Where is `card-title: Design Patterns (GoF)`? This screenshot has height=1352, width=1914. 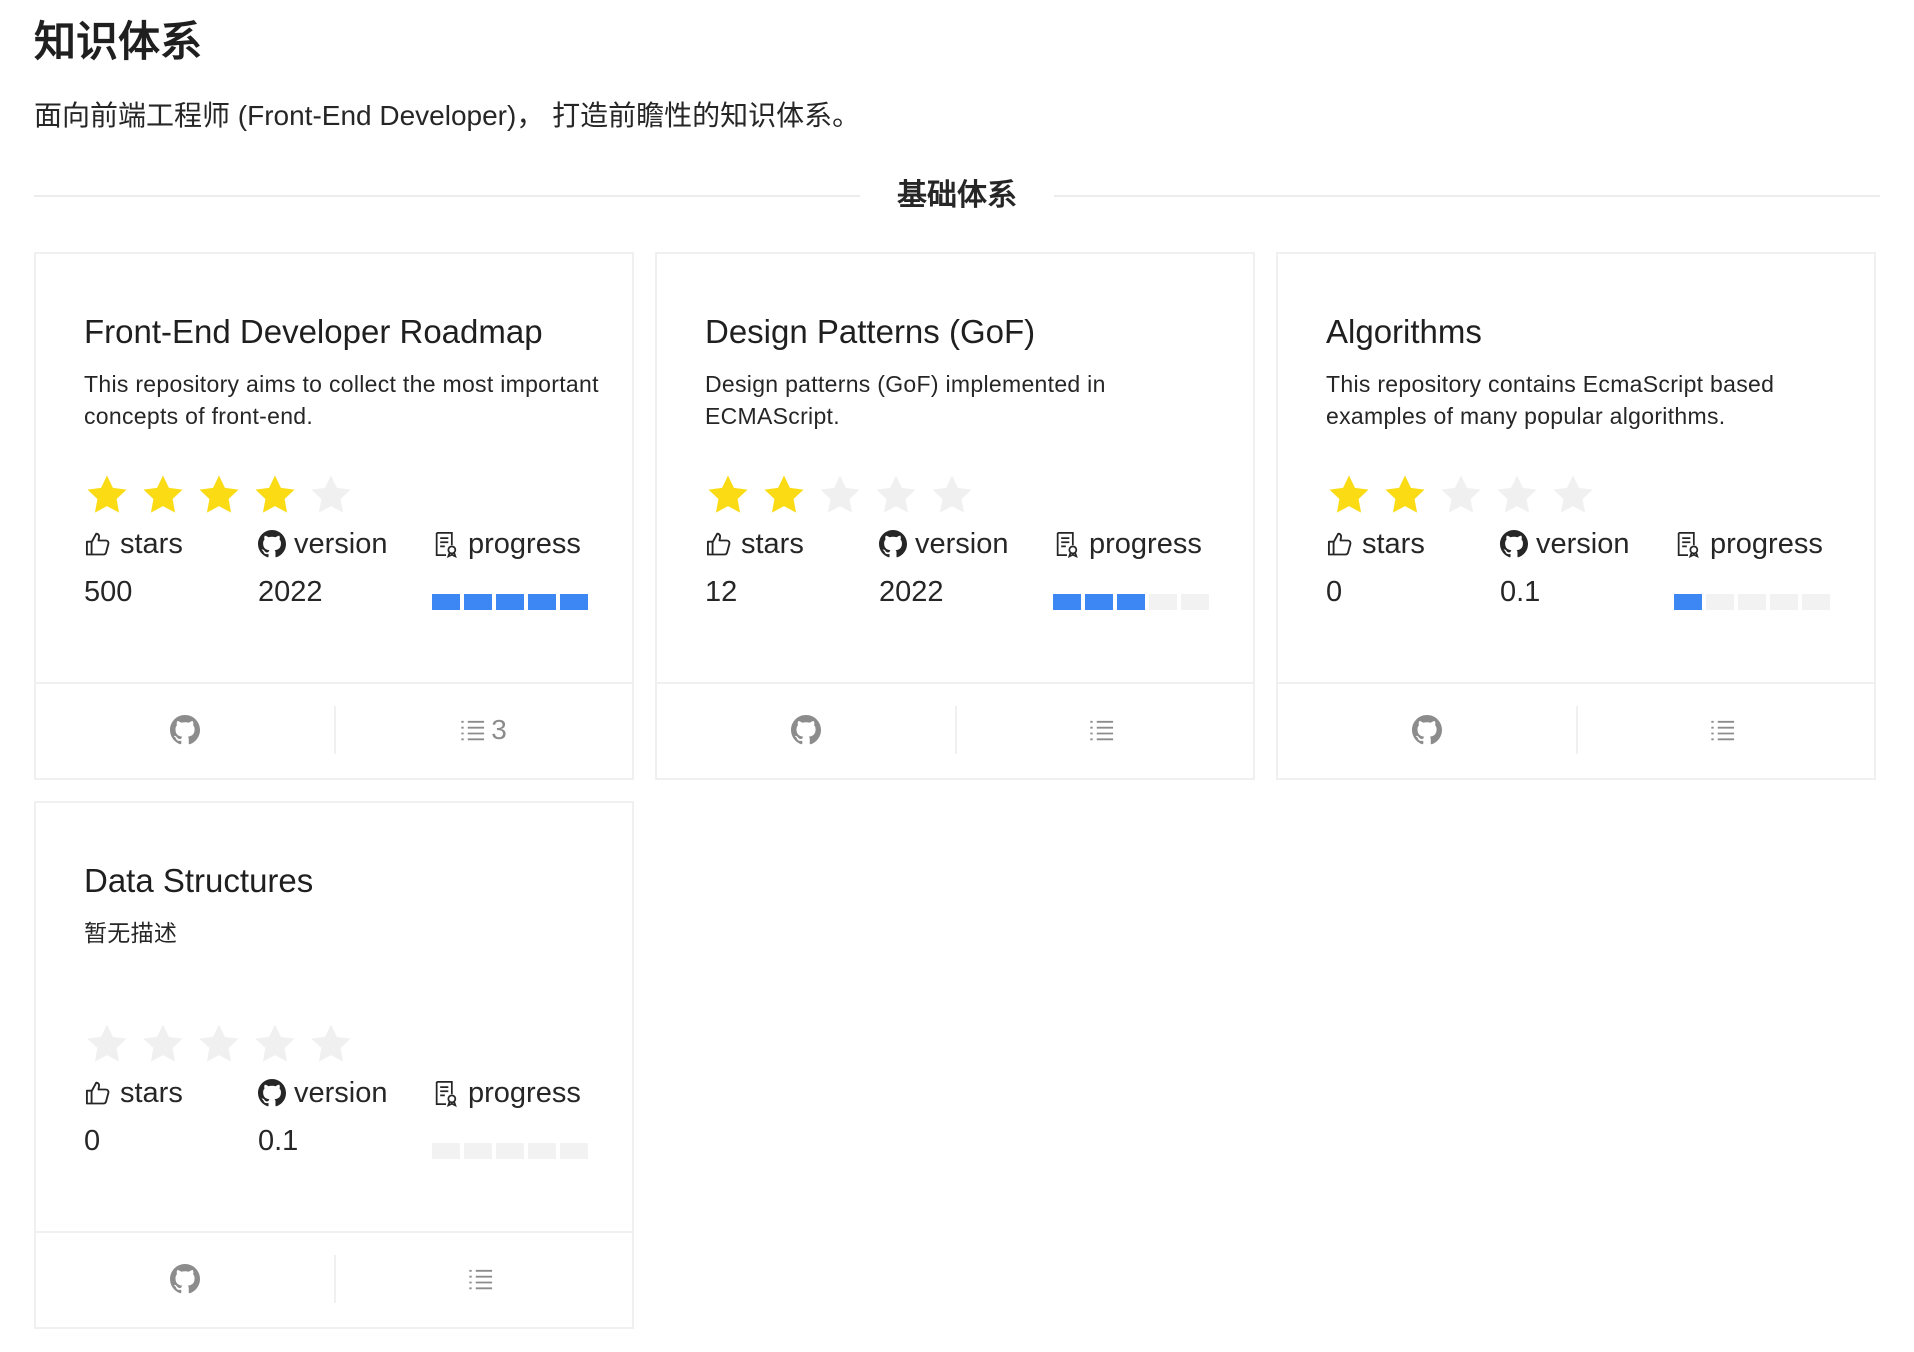
card-title: Design Patterns (GoF) is located at coordinates (870, 331).